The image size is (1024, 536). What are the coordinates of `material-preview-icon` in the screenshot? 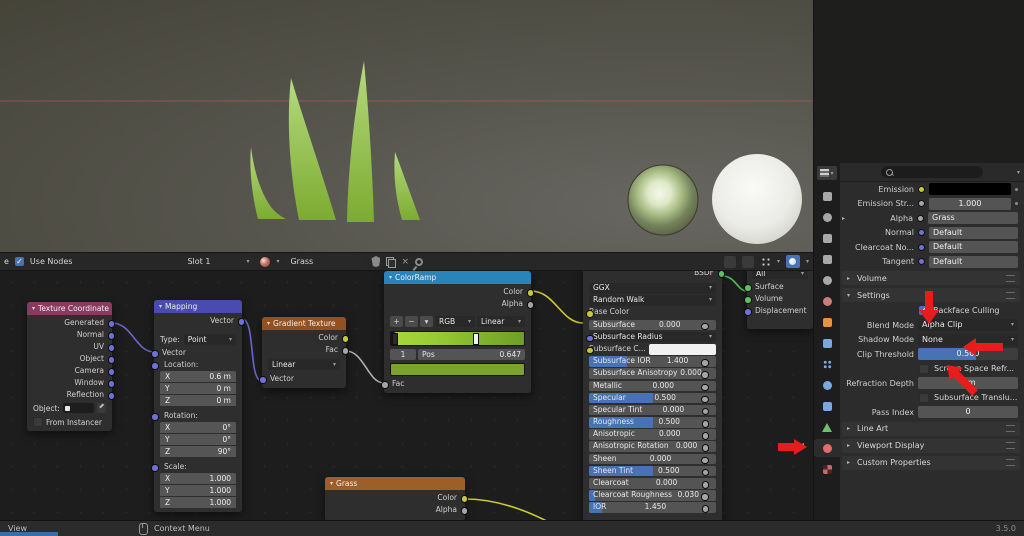 It's located at (265, 261).